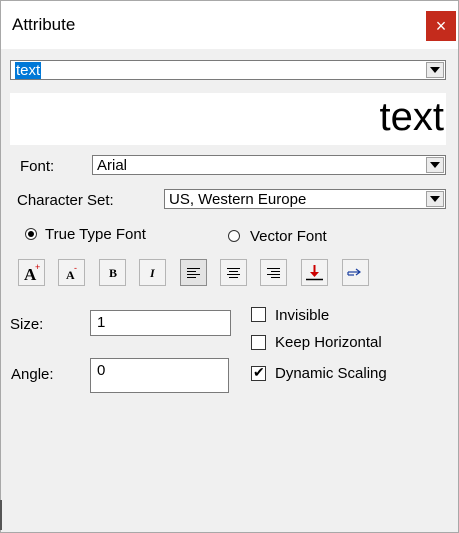  I want to click on close-button: ×, so click(441, 26).